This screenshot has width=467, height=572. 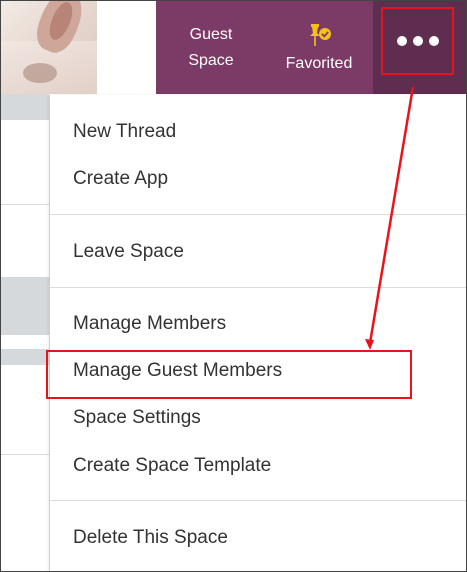 What do you see at coordinates (417, 41) in the screenshot?
I see `more-horizontal-icon` at bounding box center [417, 41].